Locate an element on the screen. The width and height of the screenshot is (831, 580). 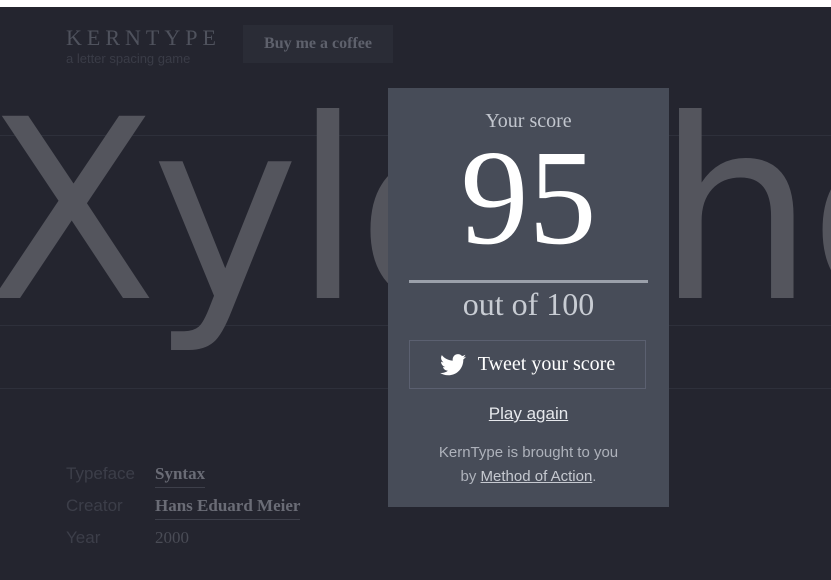
score-total: out of 100 is located at coordinates (528, 304).